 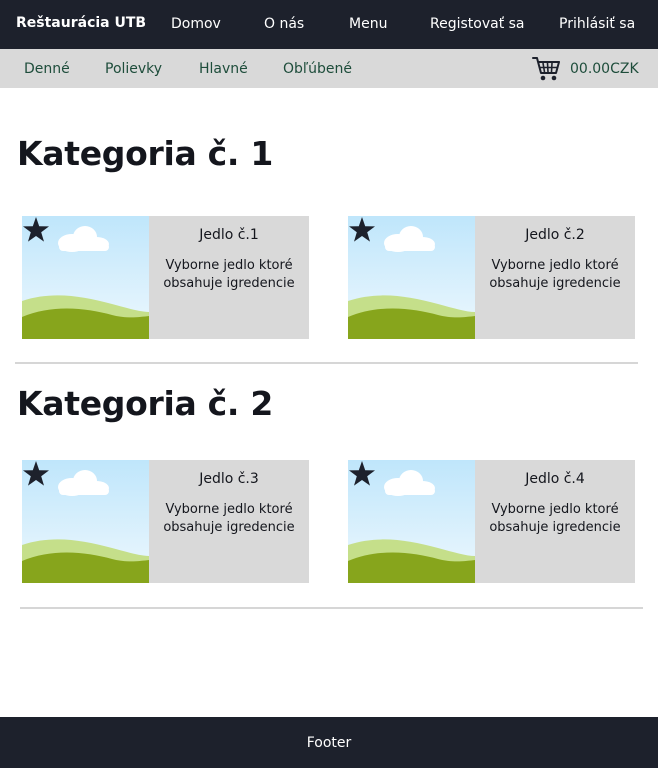 What do you see at coordinates (555, 479) in the screenshot?
I see `food-title: Jedlo č.4` at bounding box center [555, 479].